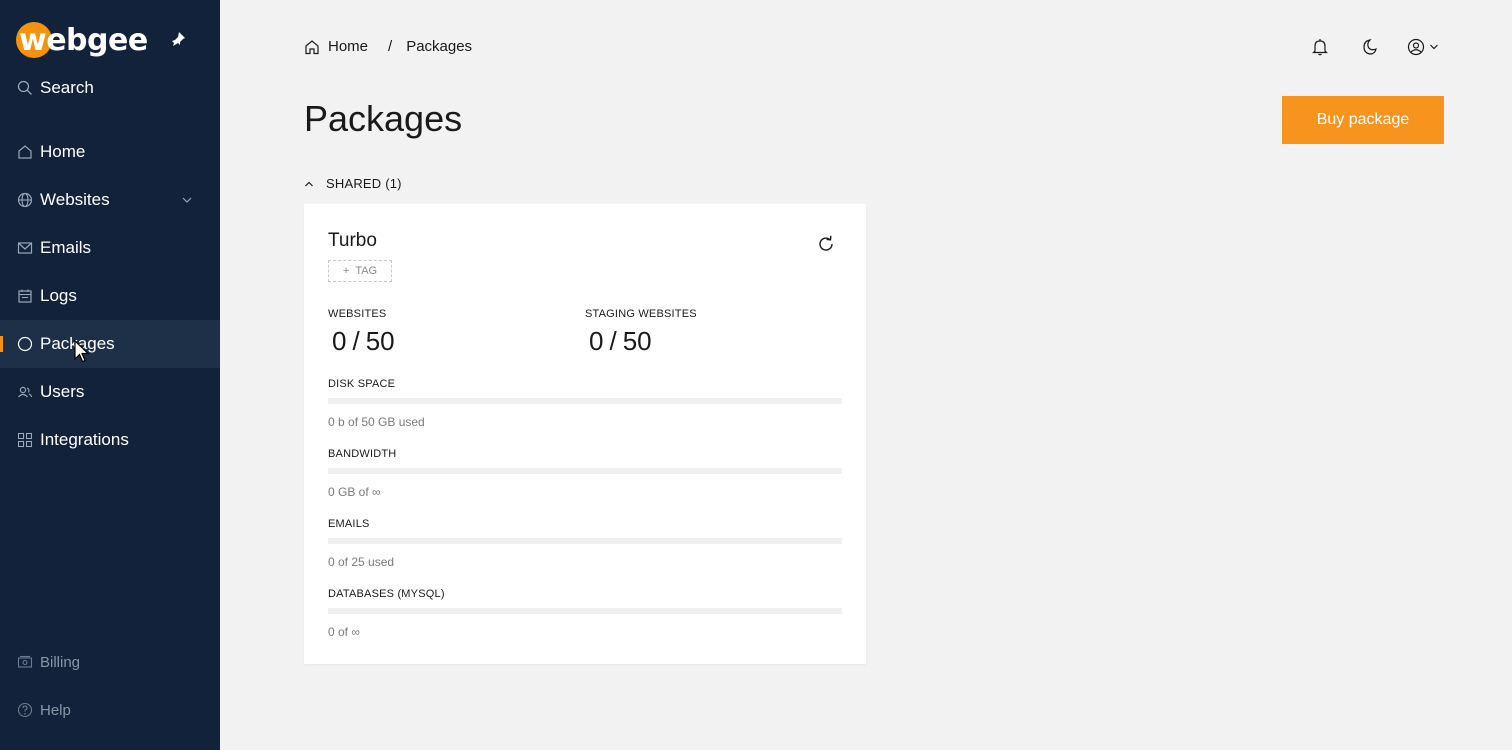  I want to click on package-name: Turbo, so click(352, 240).